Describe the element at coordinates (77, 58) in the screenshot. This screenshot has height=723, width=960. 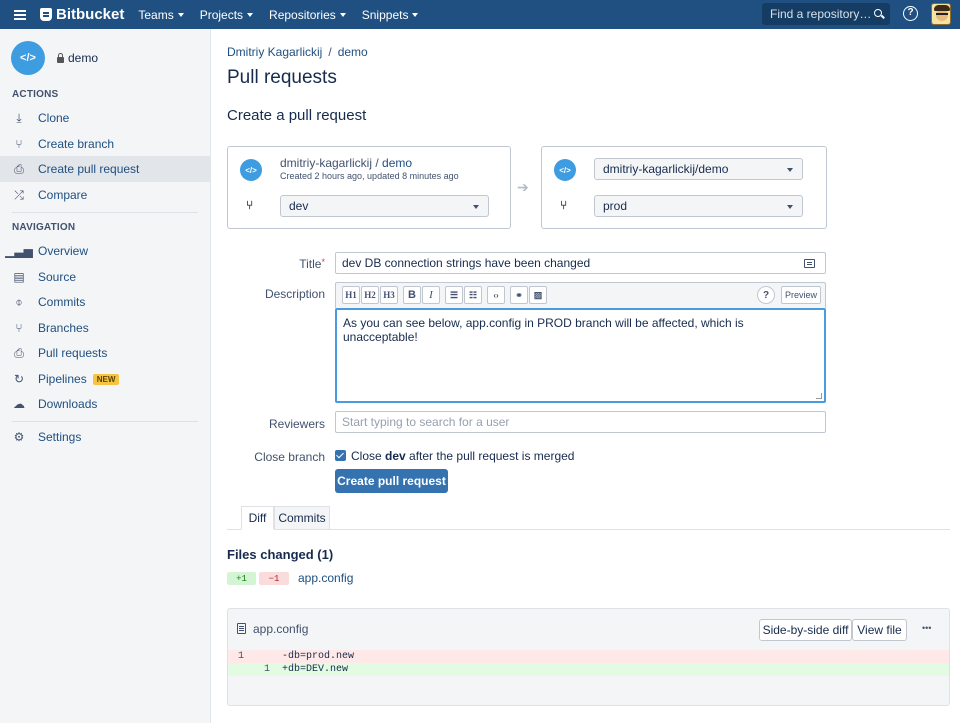
I see `repo-name: demo` at that location.